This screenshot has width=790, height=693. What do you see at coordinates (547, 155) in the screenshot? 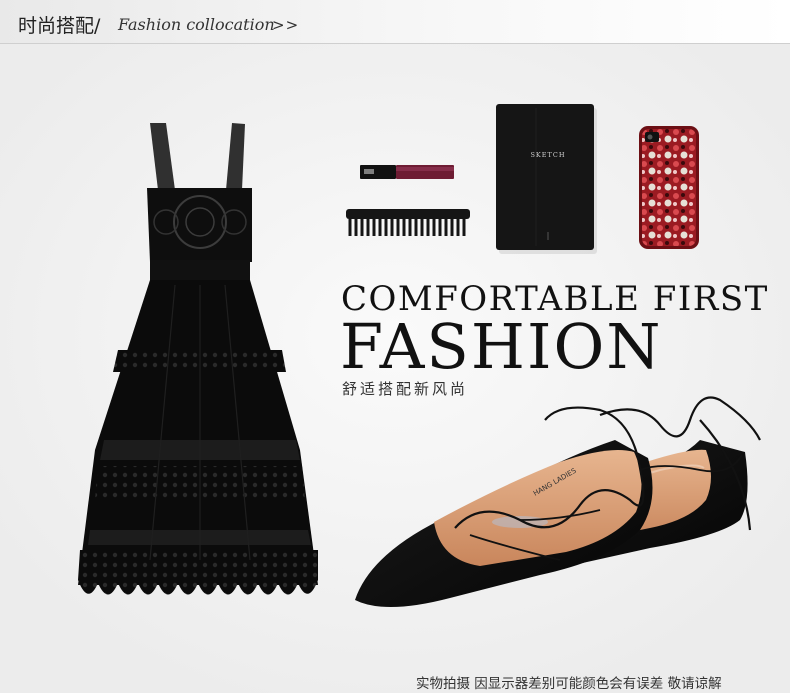
I see `notebook-label: SKETCH` at bounding box center [547, 155].